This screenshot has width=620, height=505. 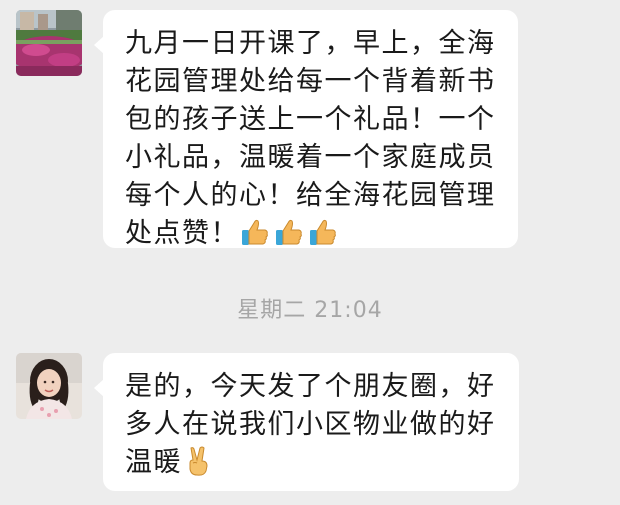 I want to click on message-line-last: 处点赞！, so click(x=310, y=234).